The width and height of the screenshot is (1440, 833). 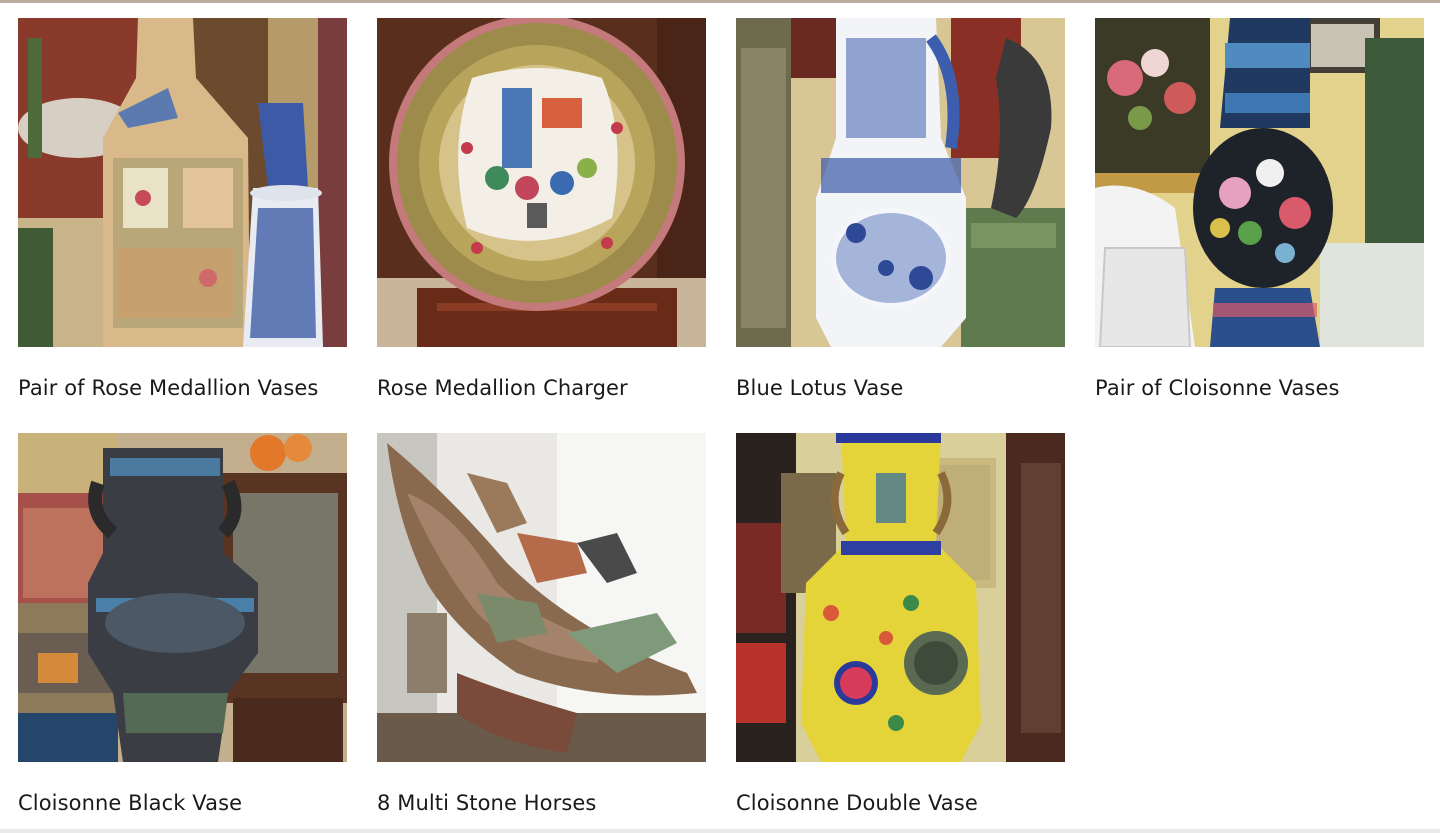 I want to click on bottom-border, so click(x=720, y=831).